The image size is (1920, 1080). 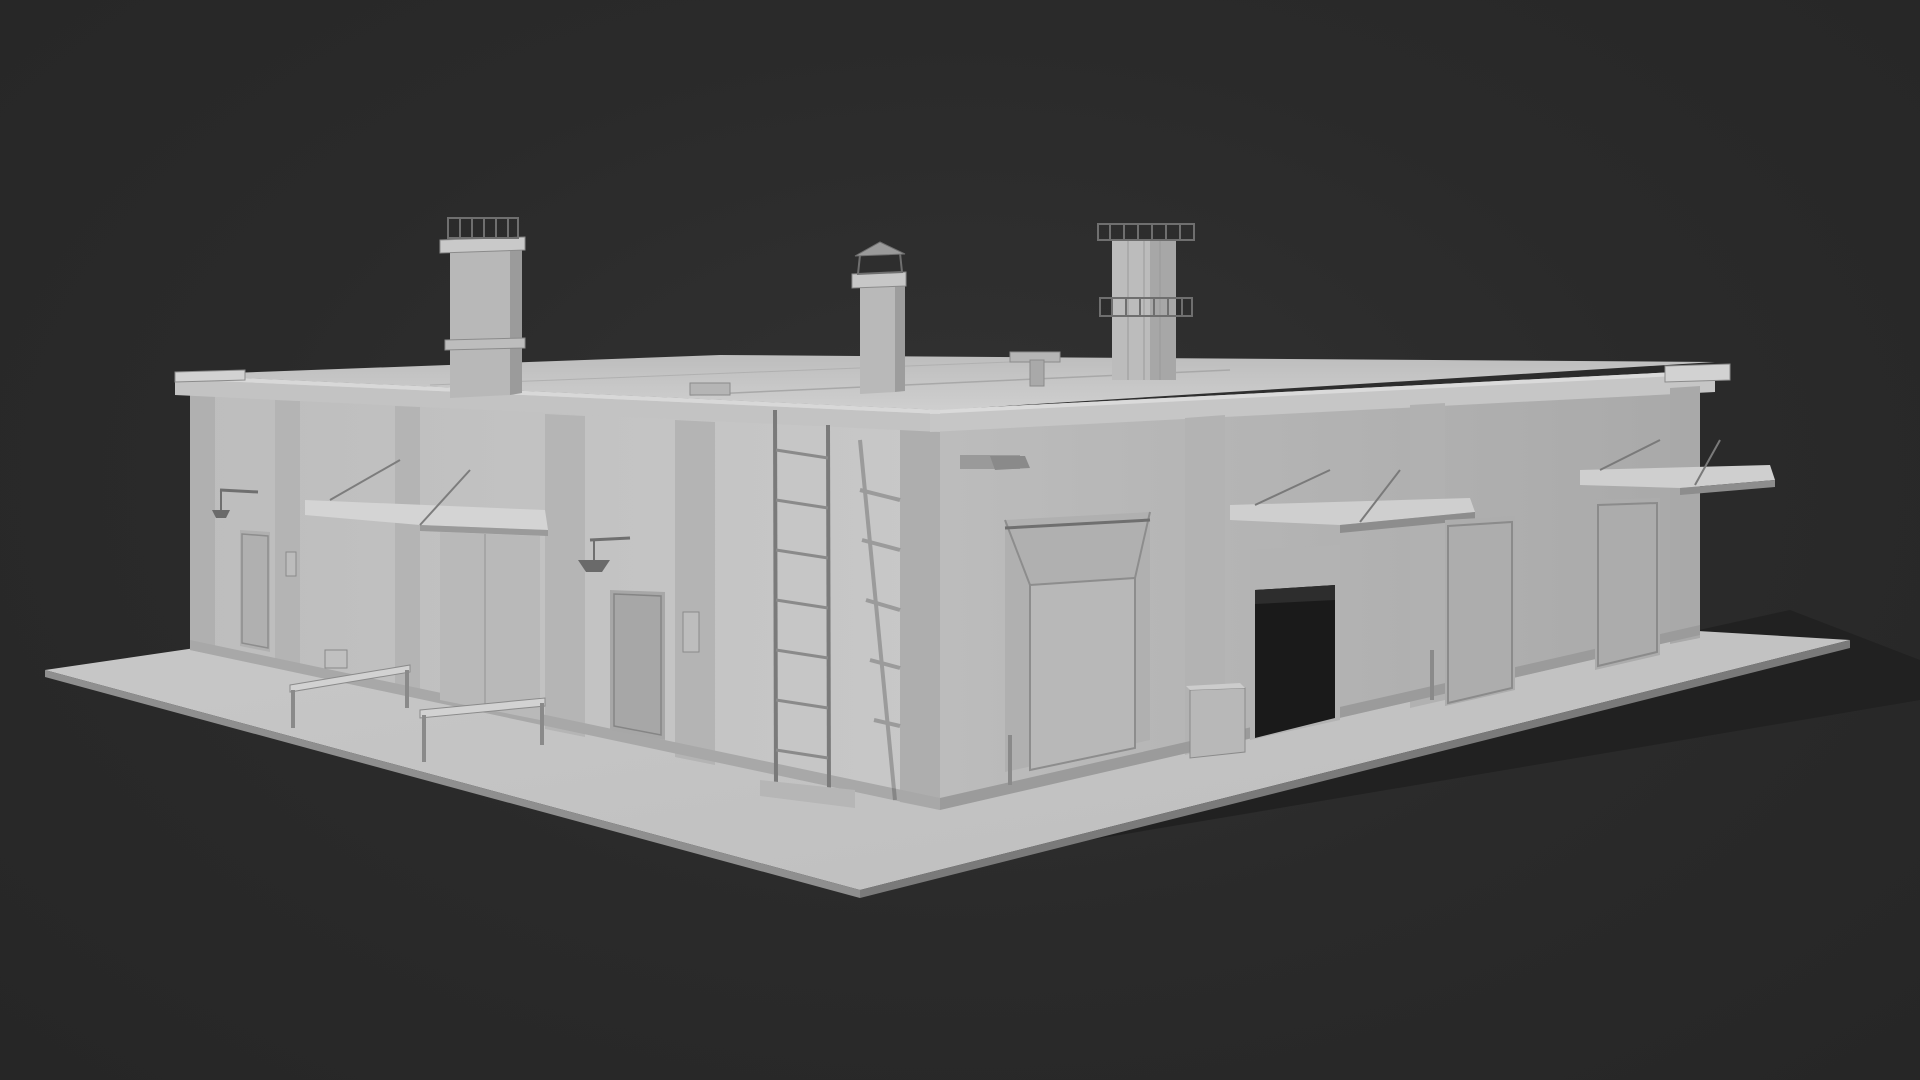 What do you see at coordinates (490, 626) in the screenshot?
I see `left-roll-door` at bounding box center [490, 626].